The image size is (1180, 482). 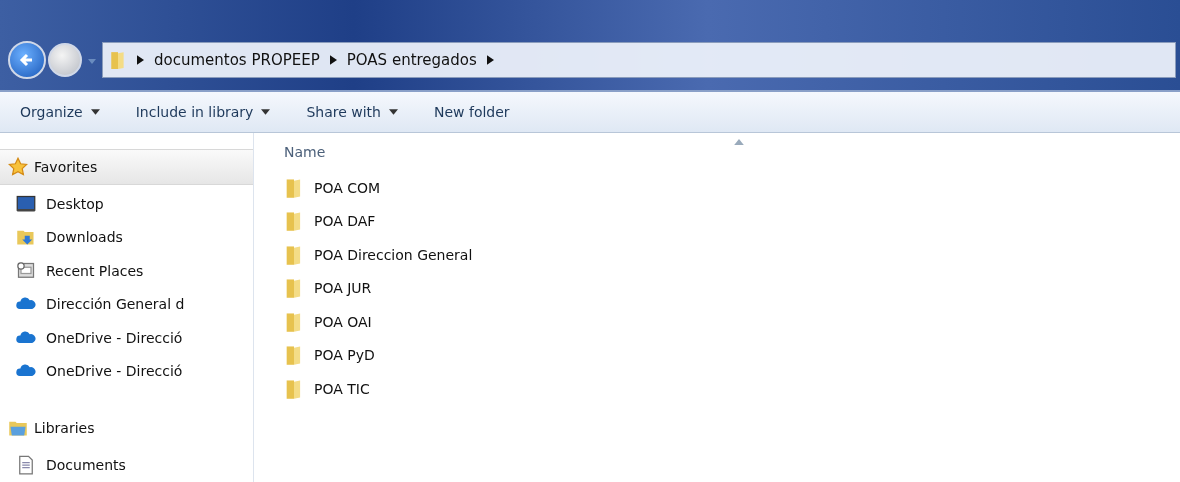 What do you see at coordinates (60, 112) in the screenshot?
I see `toolbar-button: Organize` at bounding box center [60, 112].